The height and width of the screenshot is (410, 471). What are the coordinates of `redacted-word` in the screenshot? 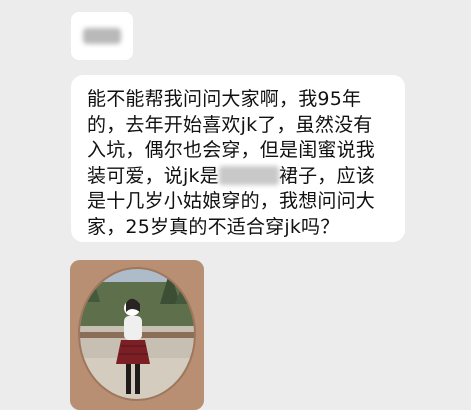 It's located at (248, 175).